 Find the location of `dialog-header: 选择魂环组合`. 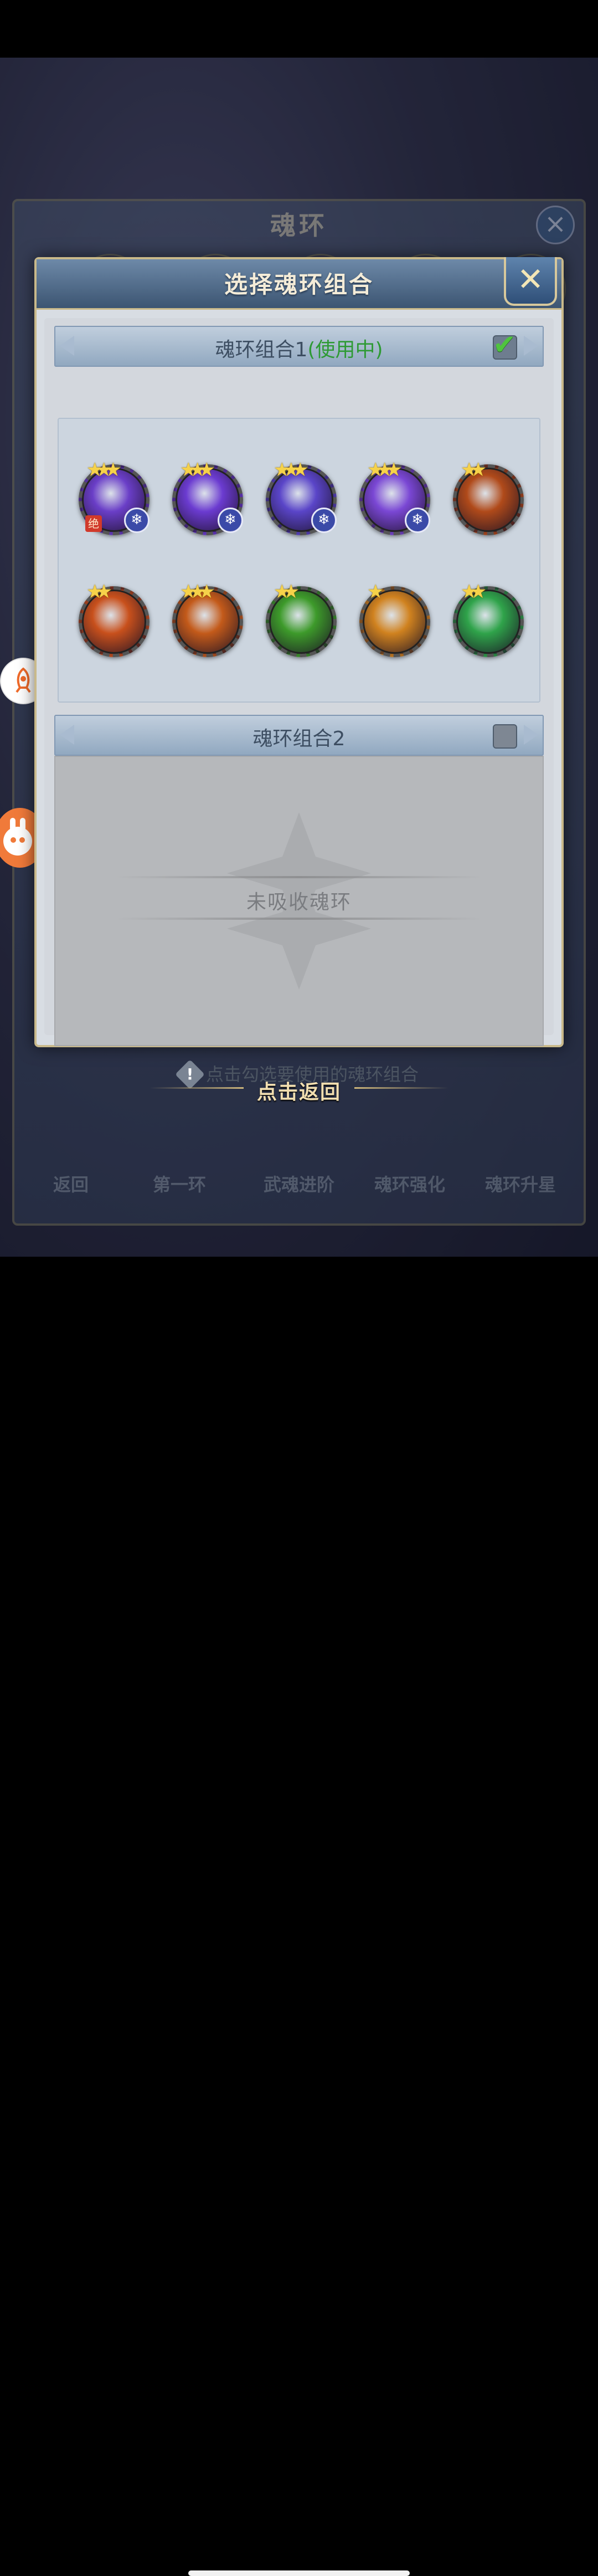

dialog-header: 选择魂环组合 is located at coordinates (299, 284).